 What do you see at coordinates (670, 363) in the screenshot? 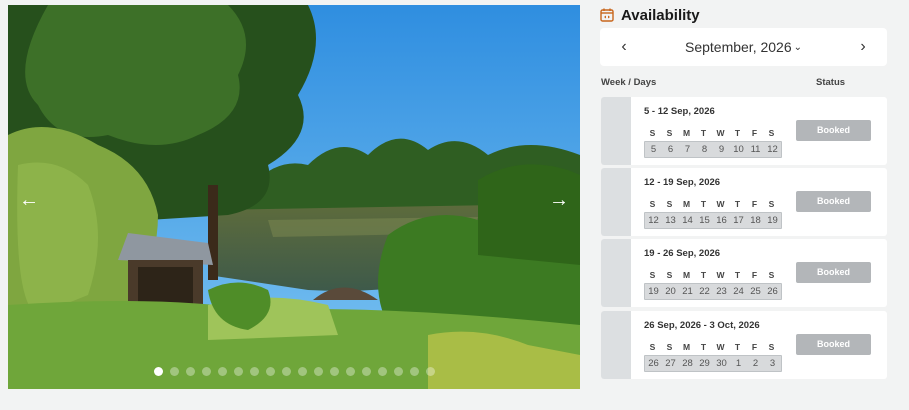
I see `date-cell: 27` at bounding box center [670, 363].